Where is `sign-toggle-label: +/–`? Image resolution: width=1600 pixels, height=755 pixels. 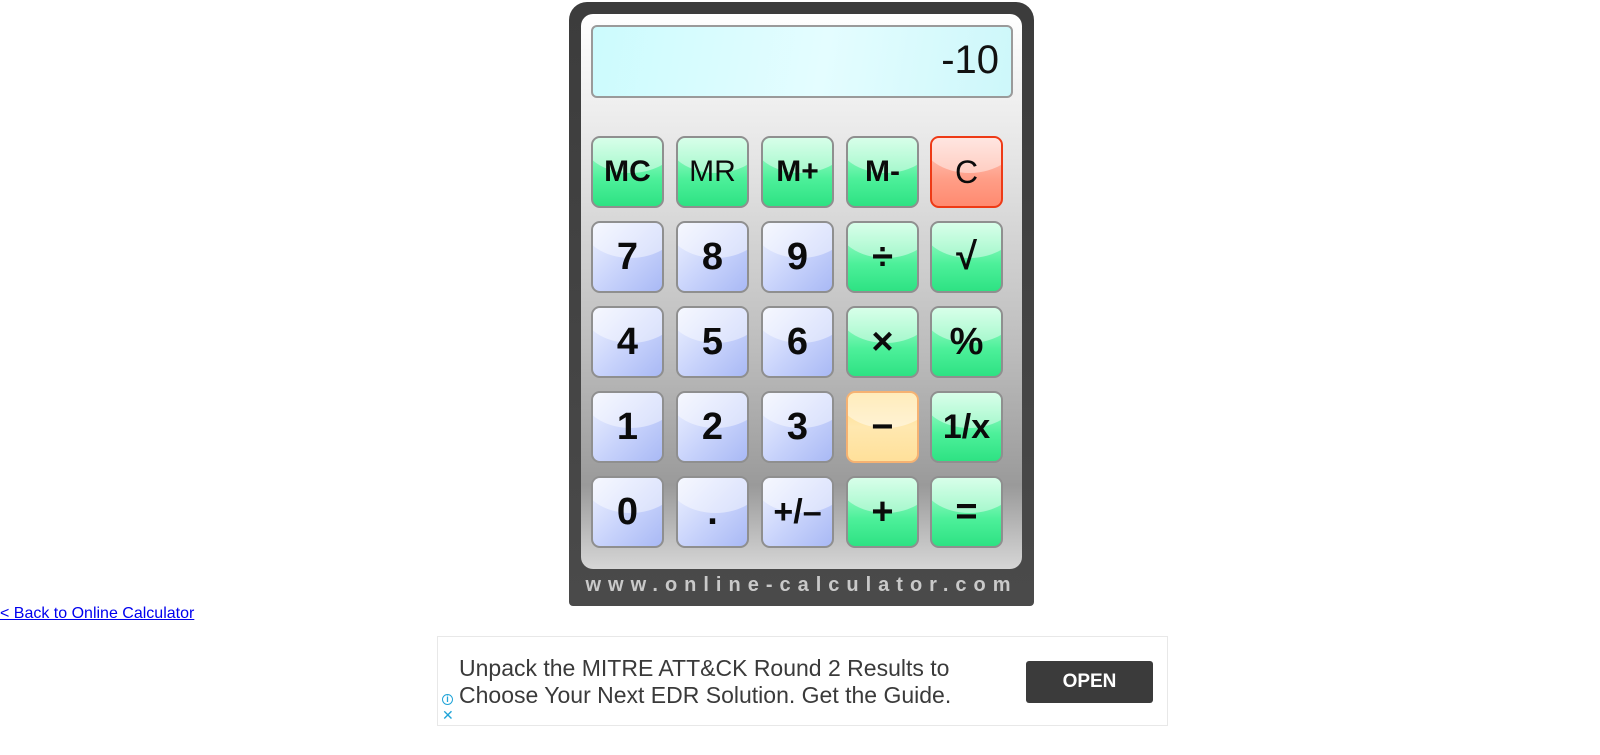 sign-toggle-label: +/– is located at coordinates (797, 511).